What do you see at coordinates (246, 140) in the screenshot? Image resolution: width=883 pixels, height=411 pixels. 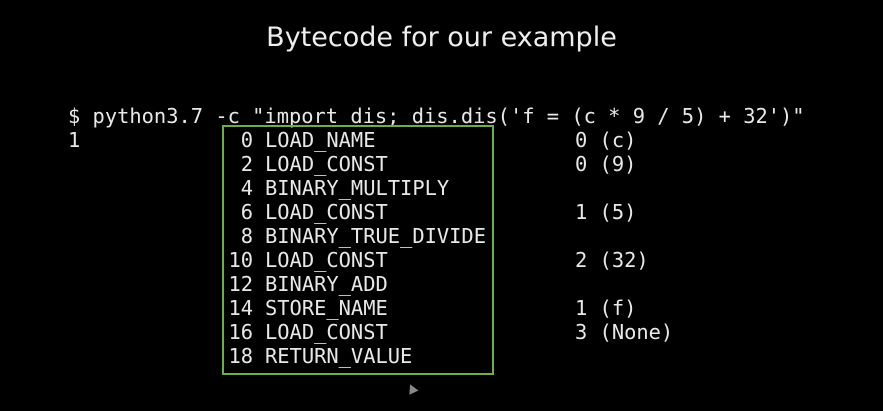 I see `instruction-offset: 0` at bounding box center [246, 140].